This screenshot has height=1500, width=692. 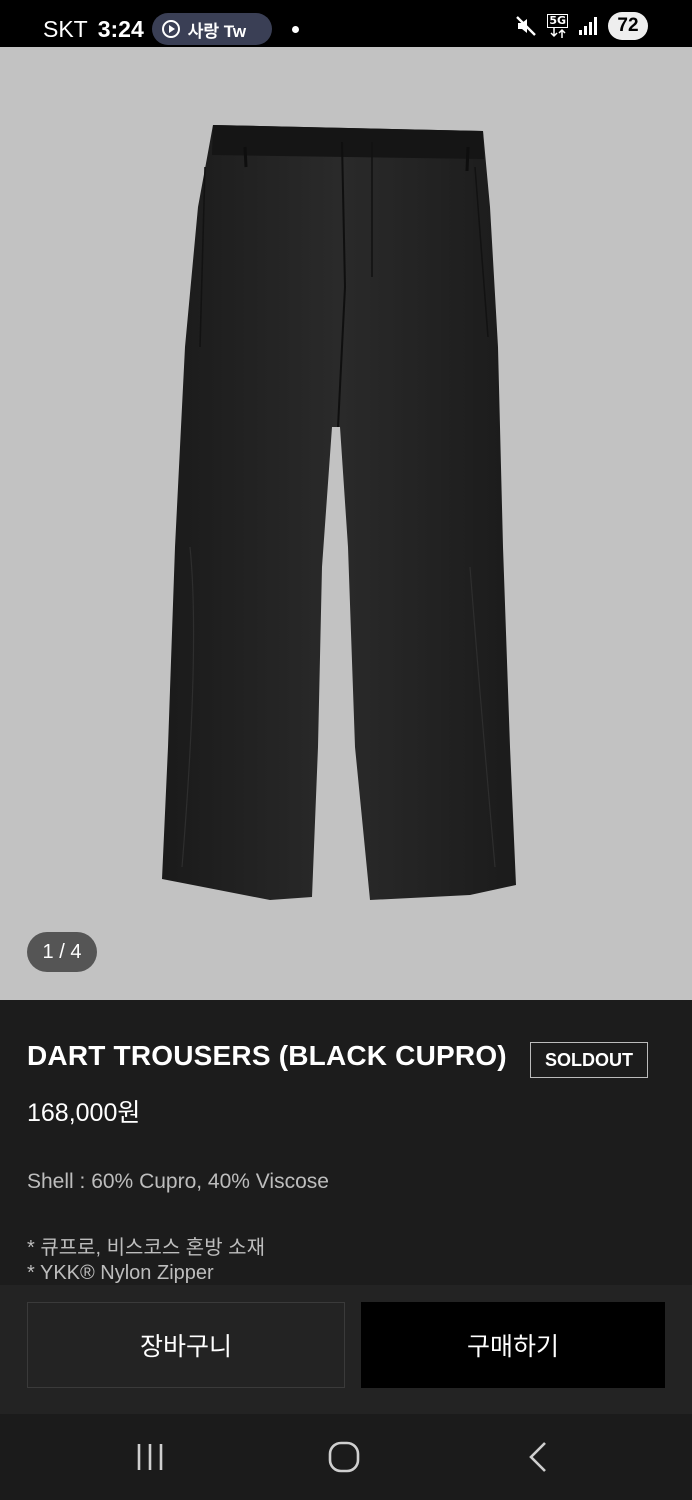 What do you see at coordinates (62, 952) in the screenshot?
I see `image-counter: 1 / 4` at bounding box center [62, 952].